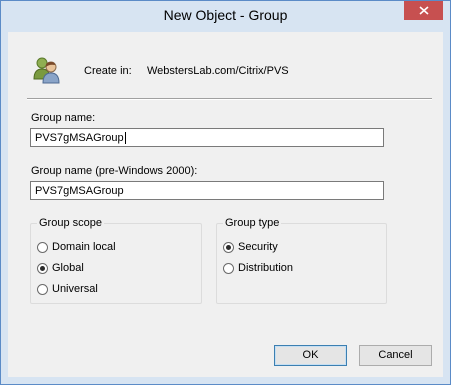 This screenshot has height=385, width=451. I want to click on type-security-radio: Security, so click(250, 247).